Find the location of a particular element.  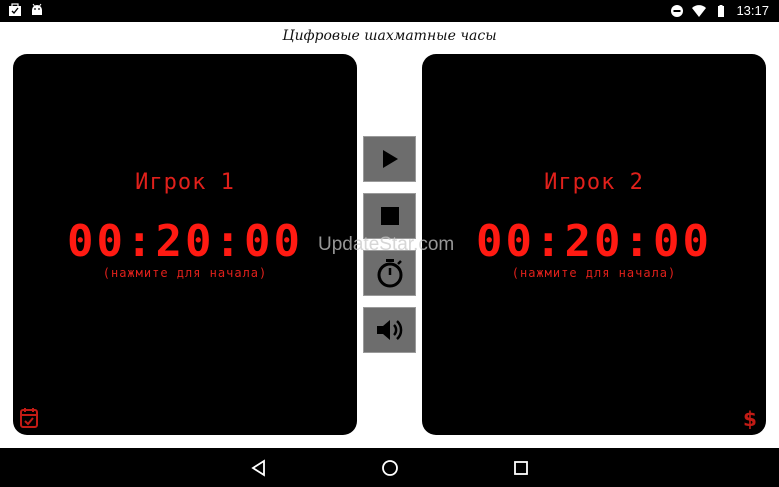

player1-hint: (нажмите для начала) is located at coordinates (185, 273).